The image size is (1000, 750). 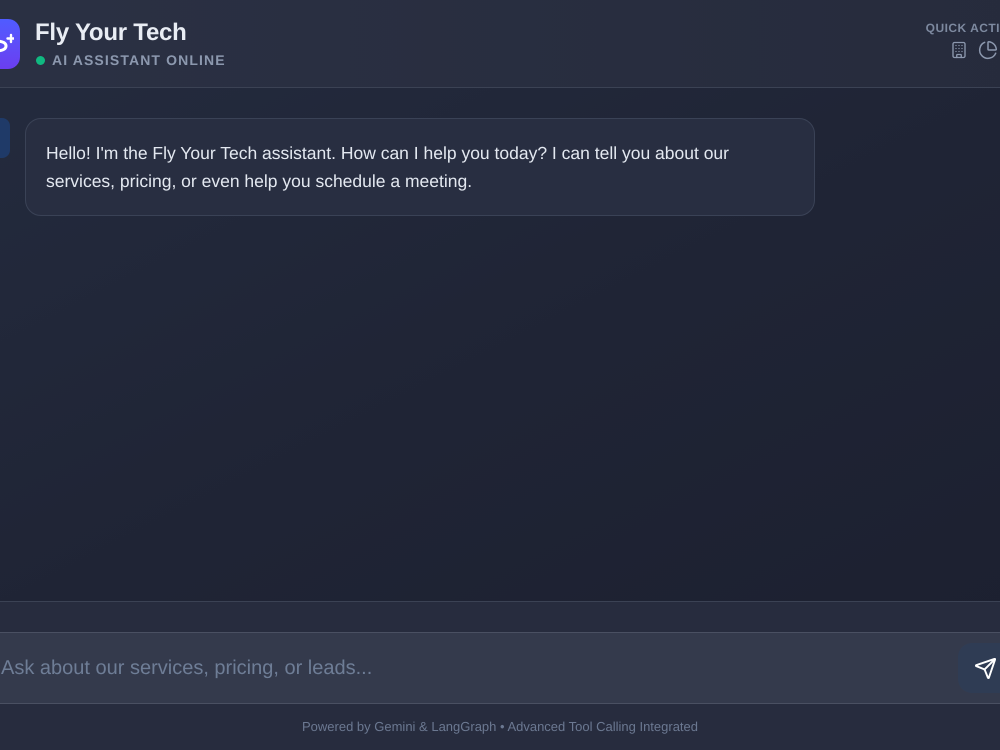 What do you see at coordinates (10, 43) in the screenshot?
I see `logo-icon` at bounding box center [10, 43].